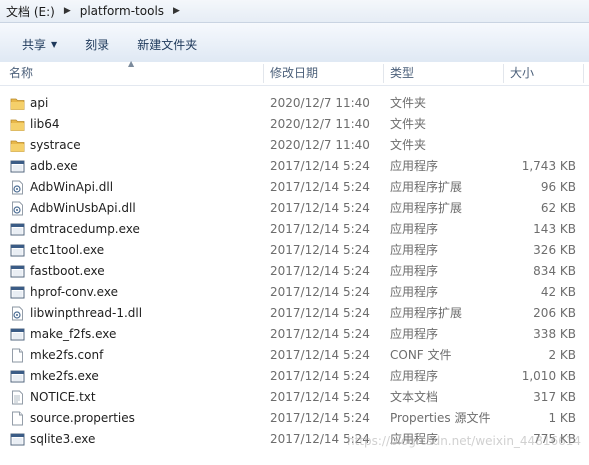  What do you see at coordinates (21, 73) in the screenshot?
I see `column-name: 名称` at bounding box center [21, 73].